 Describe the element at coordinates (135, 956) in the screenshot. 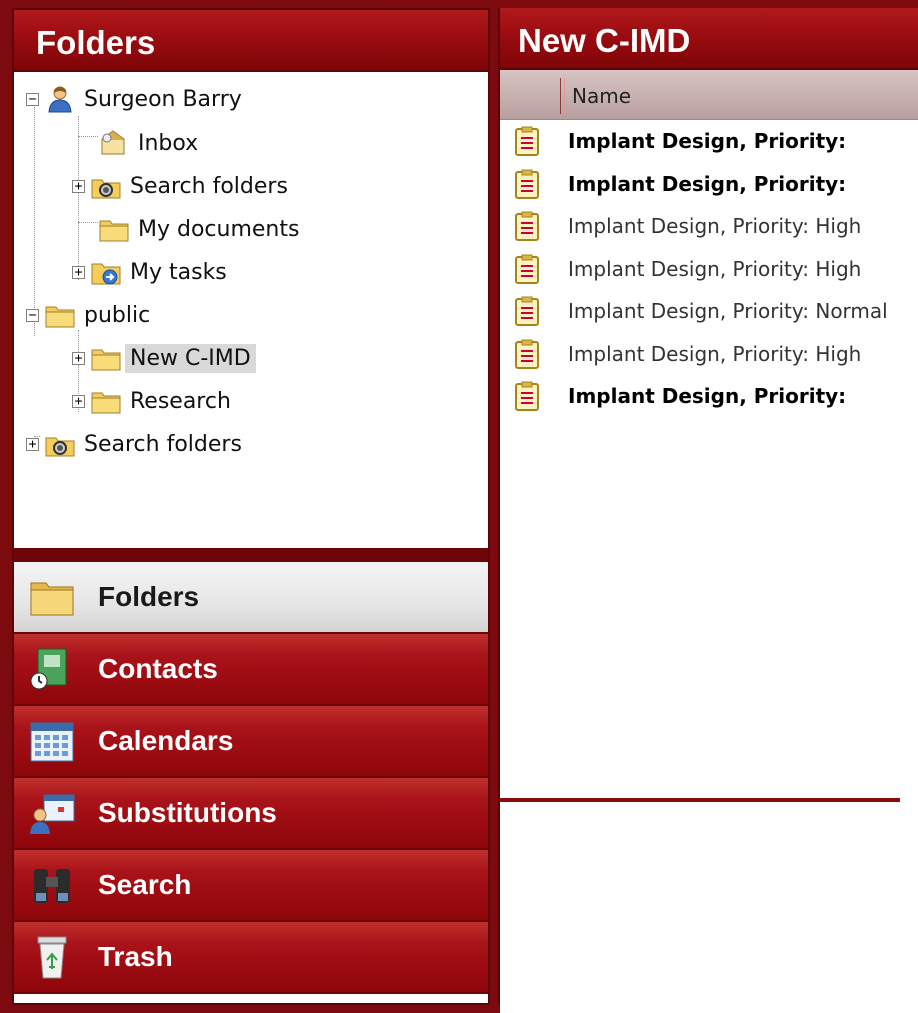

I see `nav-label: Trash` at that location.